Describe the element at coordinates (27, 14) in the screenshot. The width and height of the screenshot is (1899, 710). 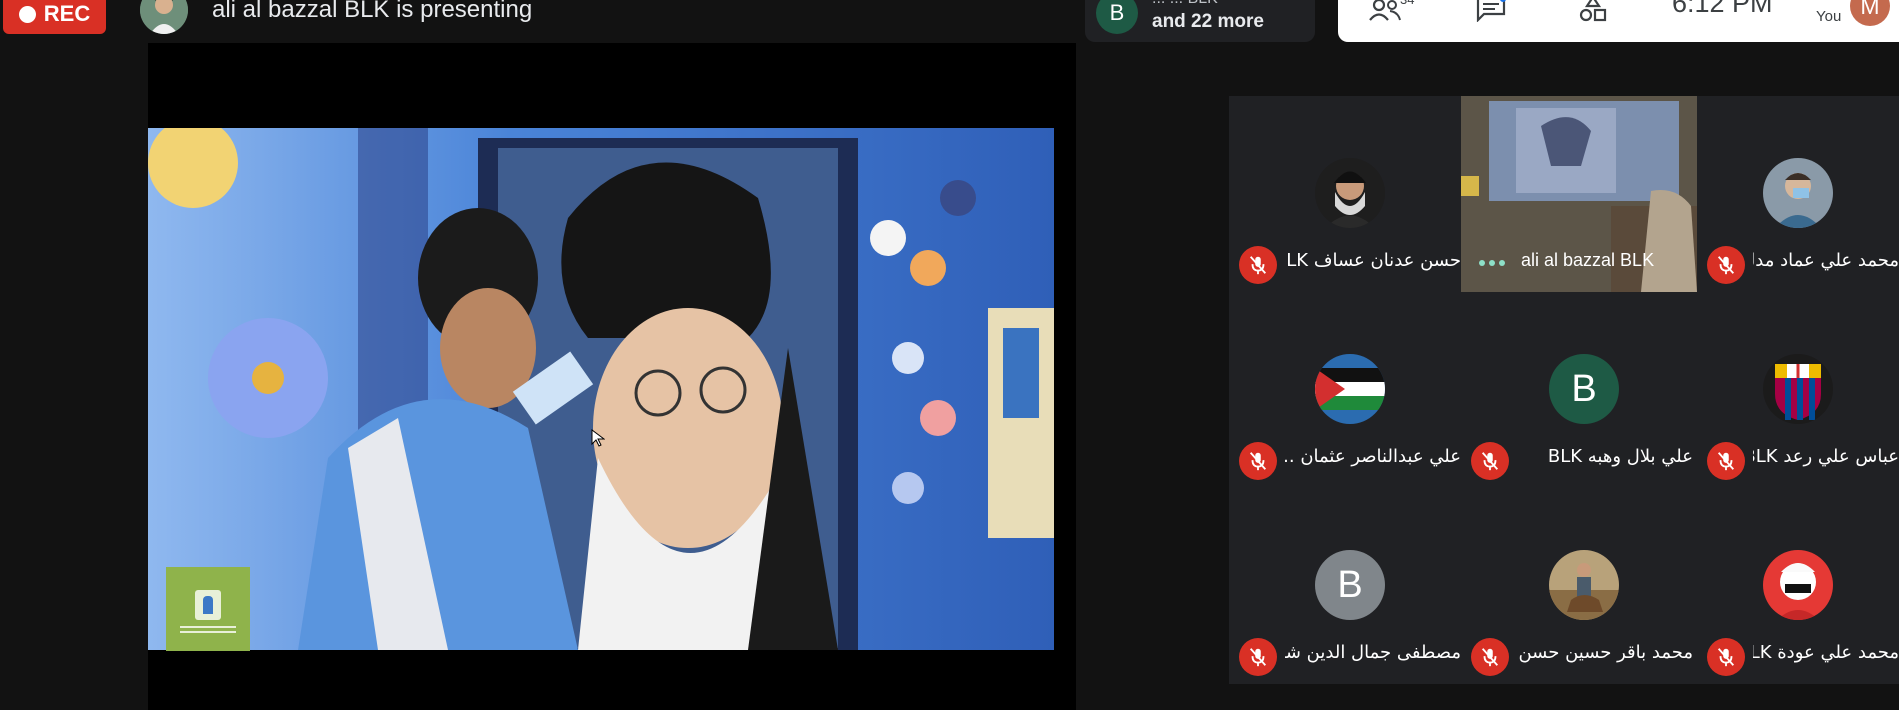
I see `record-dot-icon` at that location.